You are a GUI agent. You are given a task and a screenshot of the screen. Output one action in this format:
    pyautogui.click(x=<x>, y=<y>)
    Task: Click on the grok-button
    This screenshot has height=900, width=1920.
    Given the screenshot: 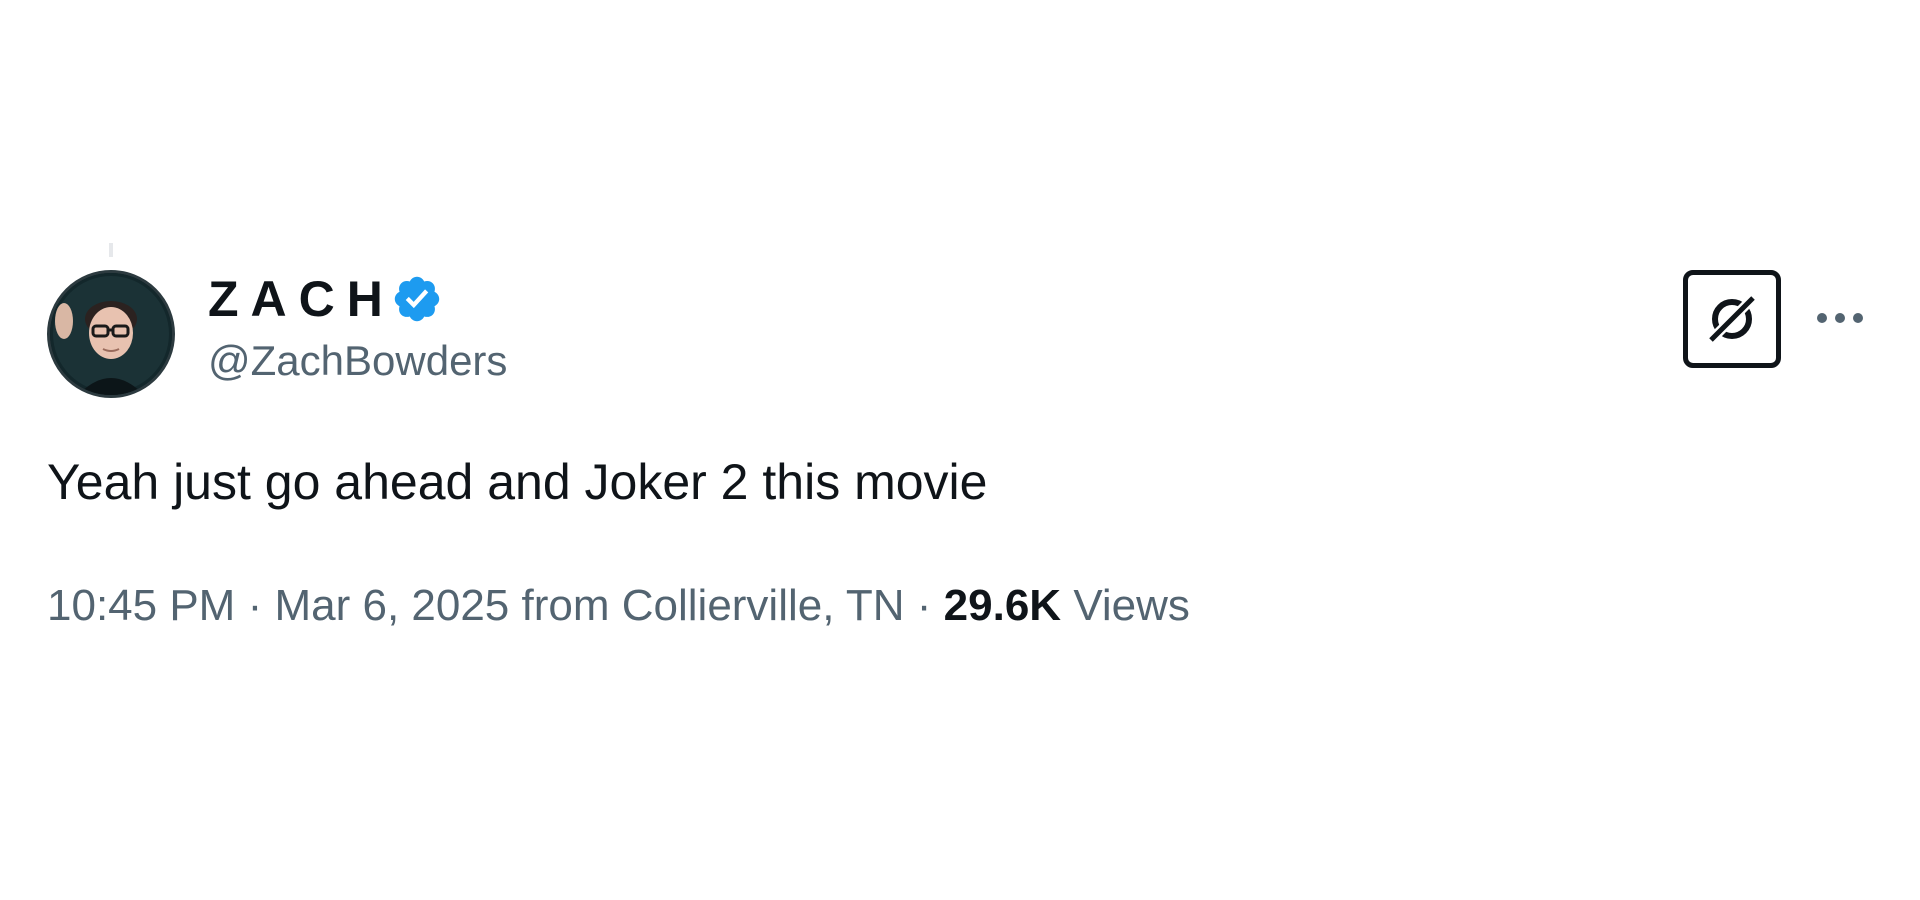 What is the action you would take?
    pyautogui.click(x=1732, y=319)
    